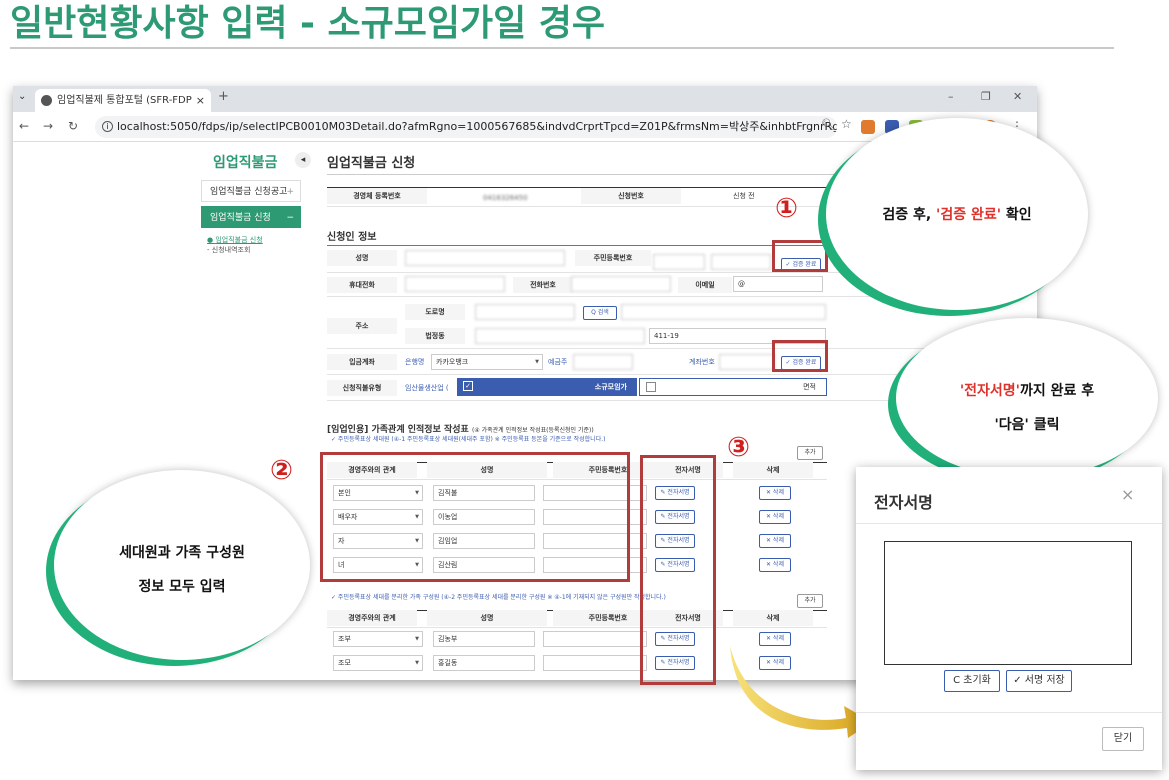  I want to click on arrow-to-dialog-icon, so click(801, 692).